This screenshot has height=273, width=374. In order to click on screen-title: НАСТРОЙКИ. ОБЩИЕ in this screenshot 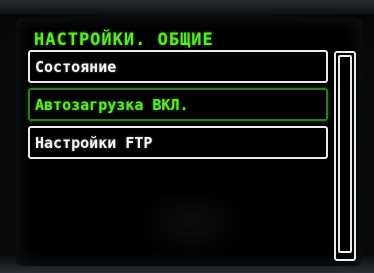, I will do `click(124, 40)`.